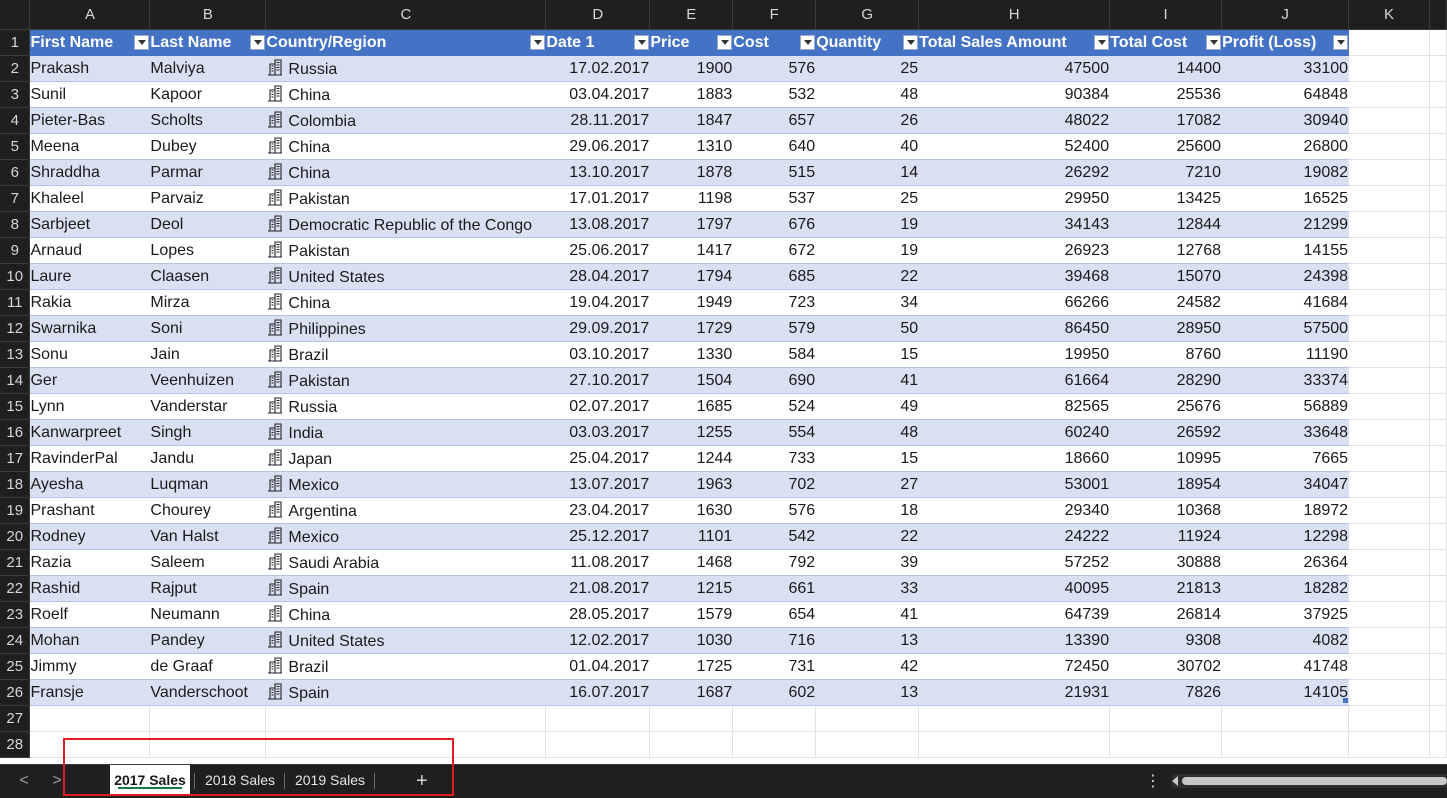 Image resolution: width=1447 pixels, height=798 pixels. Describe the element at coordinates (691, 42) in the screenshot. I see `table-header-cell: Price` at that location.